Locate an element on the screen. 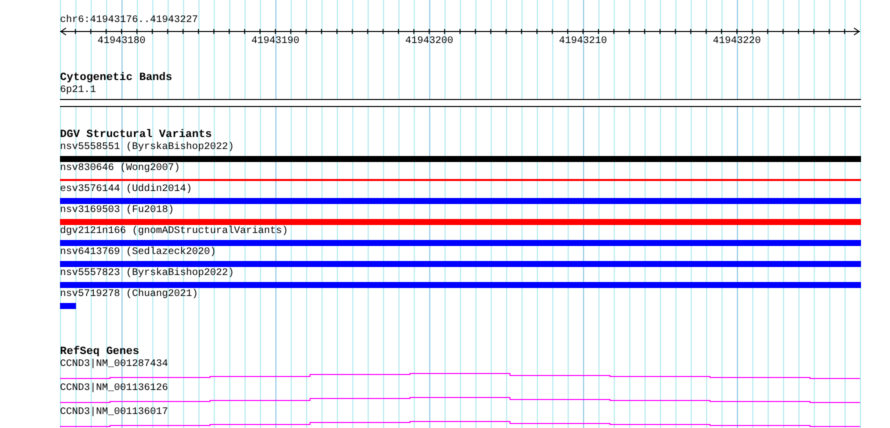 The height and width of the screenshot is (428, 890). feature-label: nsv6413769 (Sedlazeck2020) is located at coordinates (139, 253).